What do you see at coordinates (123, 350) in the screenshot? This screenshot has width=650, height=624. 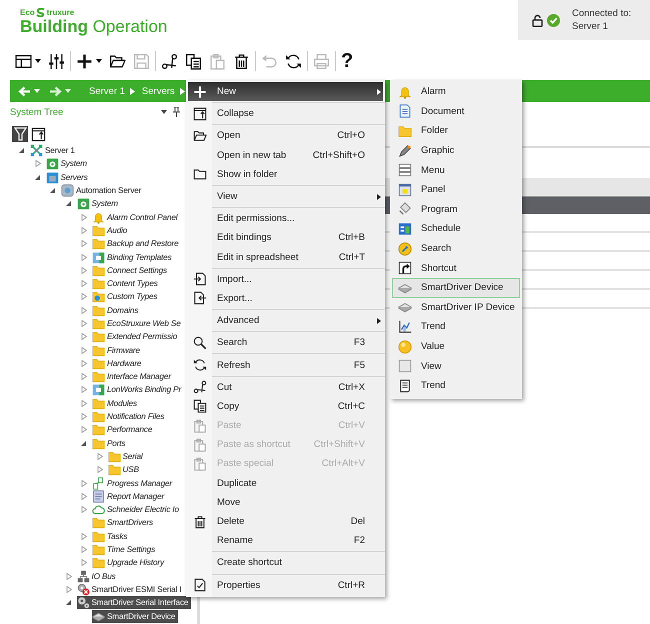 I see `tree-item: Firmware` at bounding box center [123, 350].